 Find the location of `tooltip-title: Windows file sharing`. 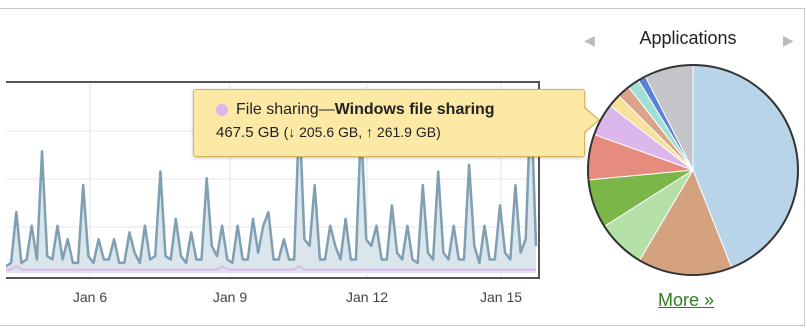

tooltip-title: Windows file sharing is located at coordinates (414, 109).